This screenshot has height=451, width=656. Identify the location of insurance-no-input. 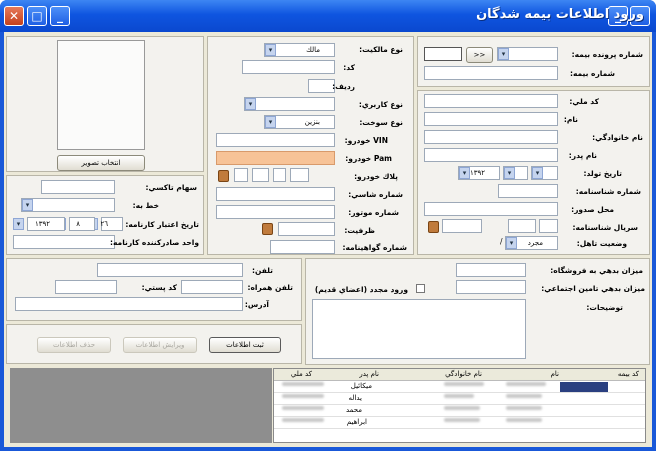
(491, 73).